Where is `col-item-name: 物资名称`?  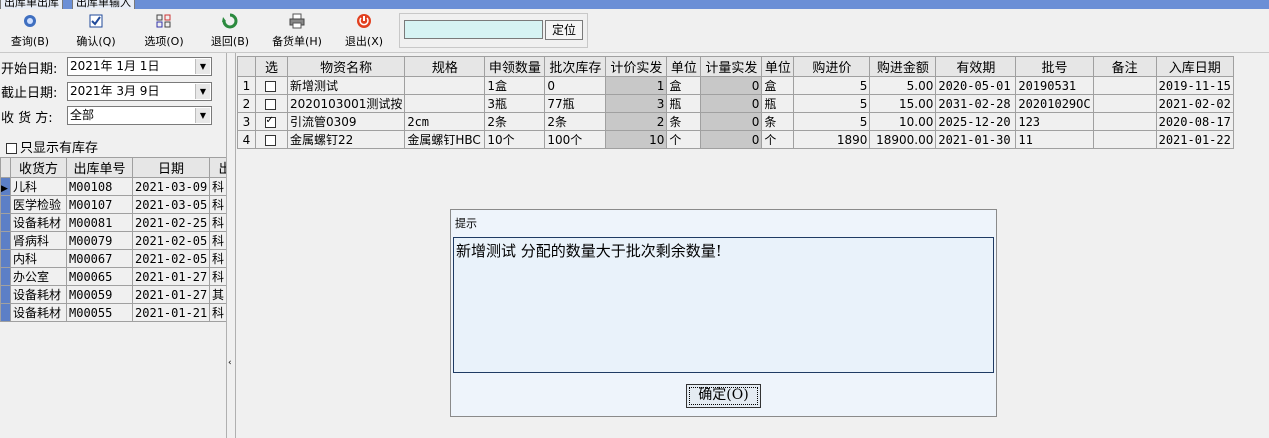 col-item-name: 物资名称 is located at coordinates (346, 66).